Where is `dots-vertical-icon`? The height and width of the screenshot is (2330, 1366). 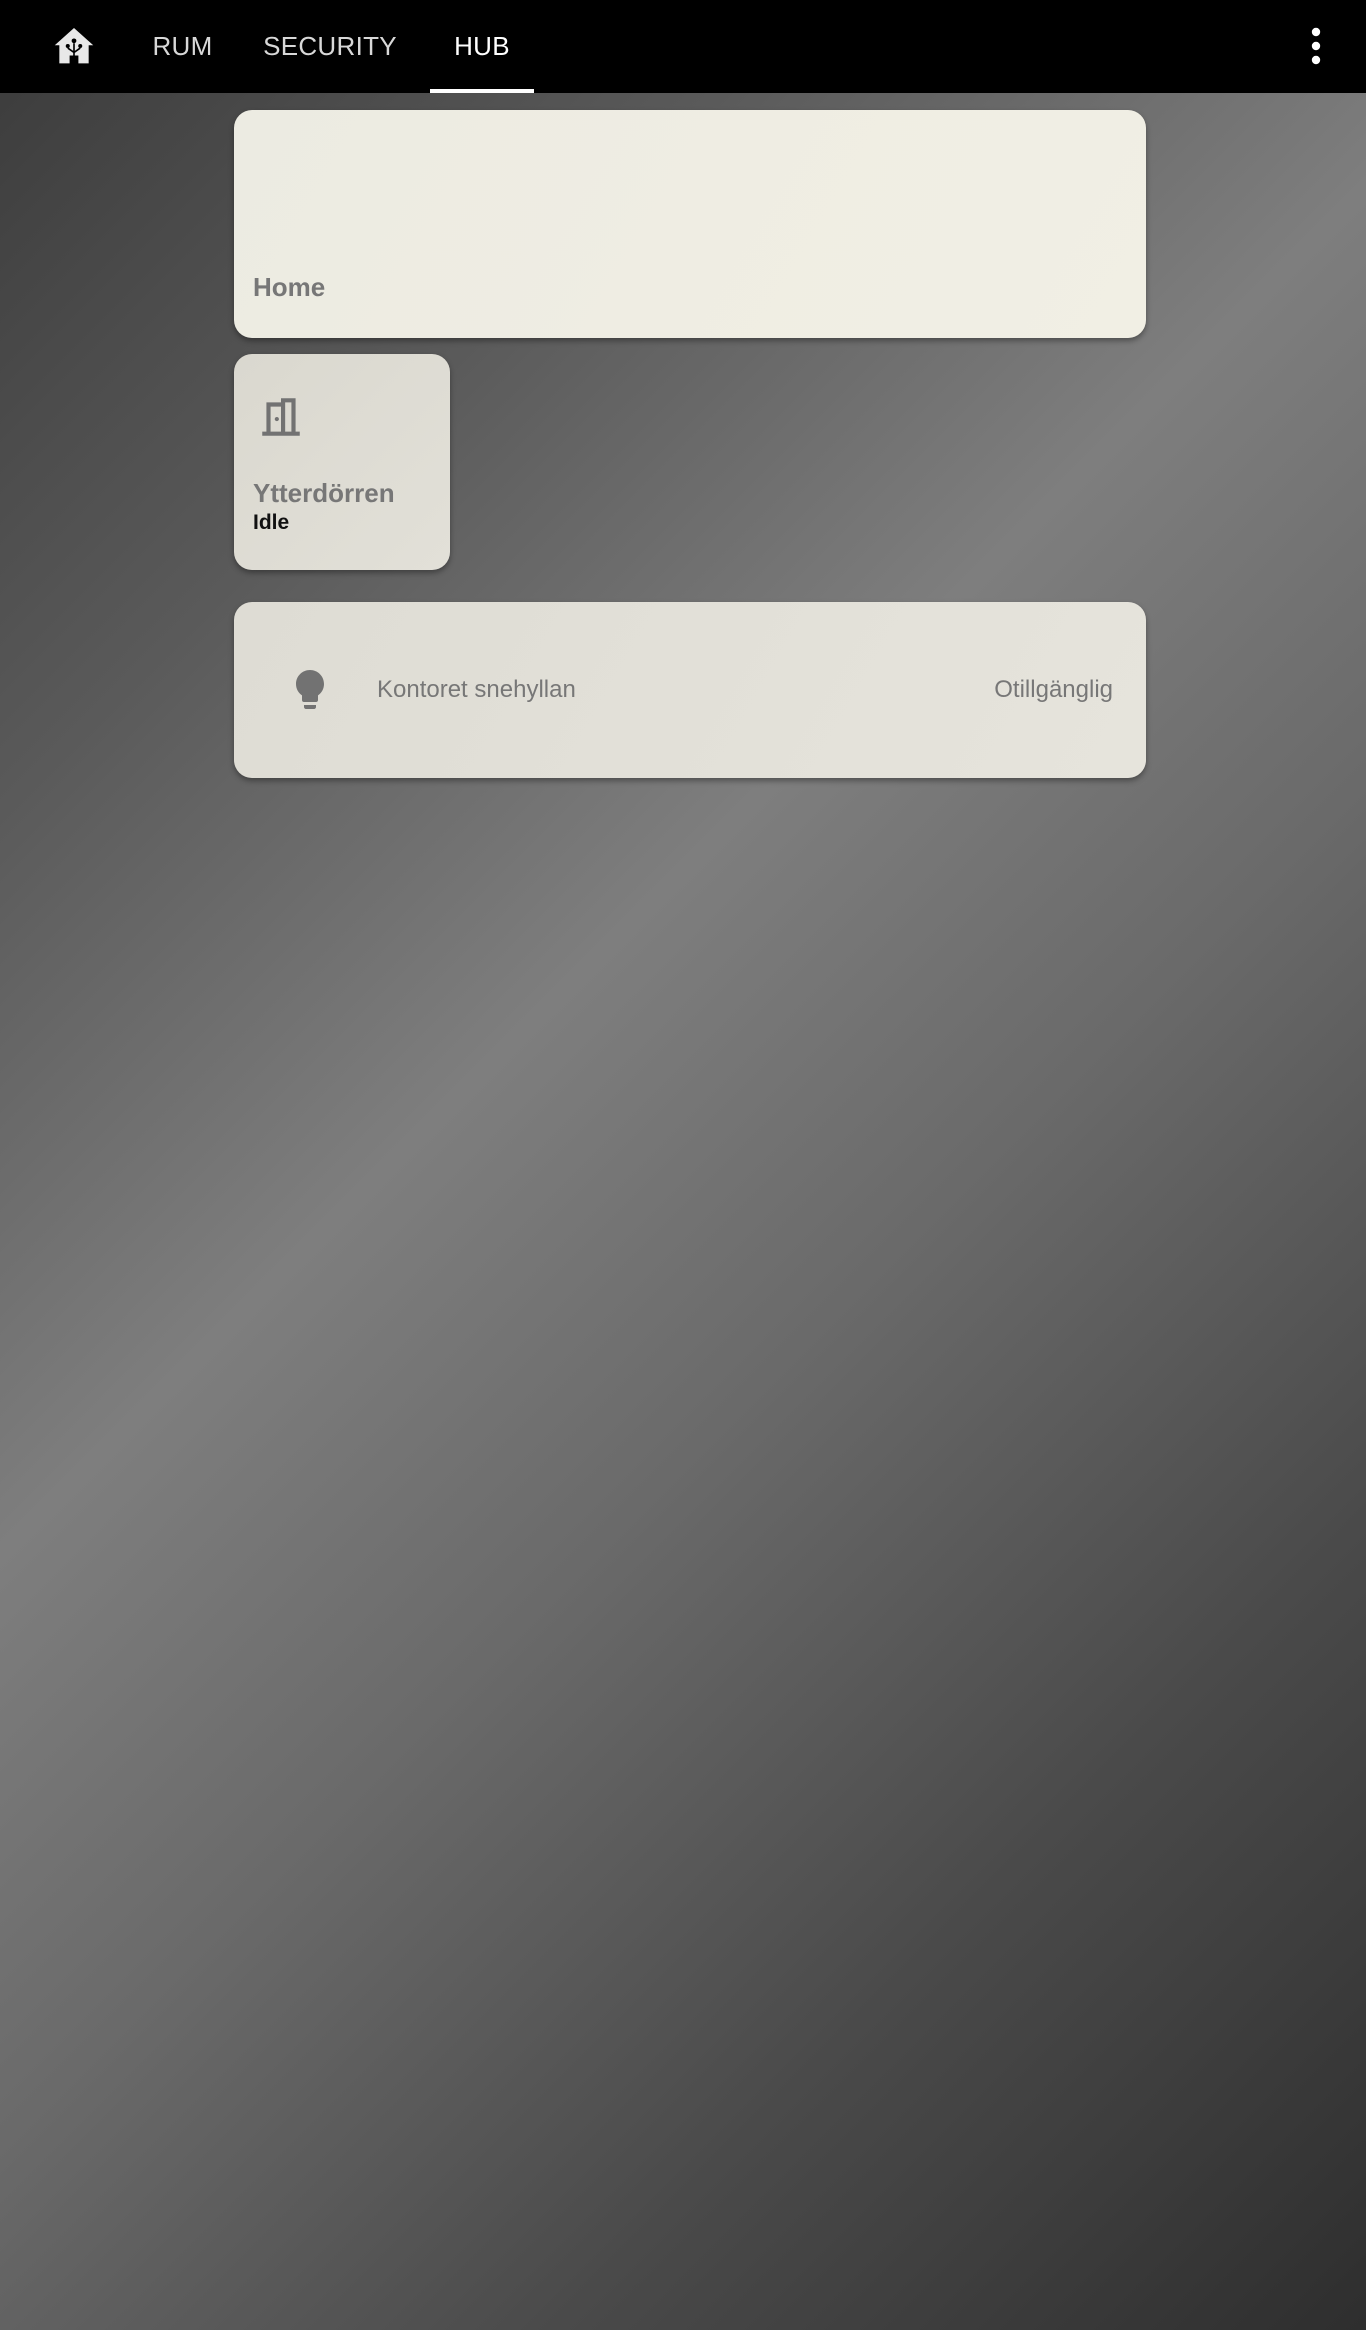
dots-vertical-icon is located at coordinates (1316, 46).